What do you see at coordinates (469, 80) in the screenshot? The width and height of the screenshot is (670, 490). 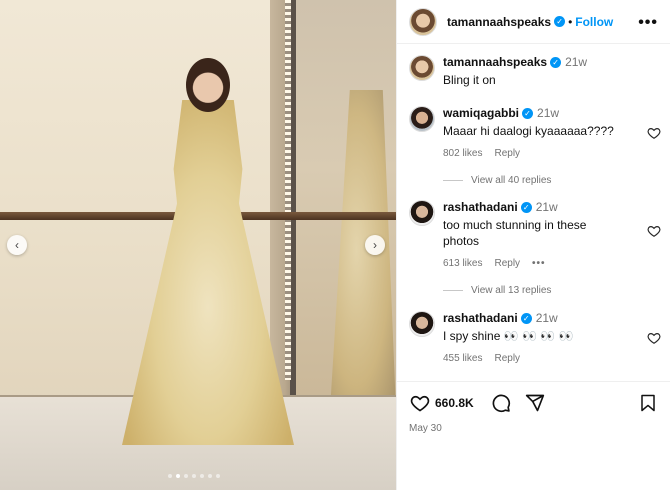 I see `caption-text: Bling it on` at bounding box center [469, 80].